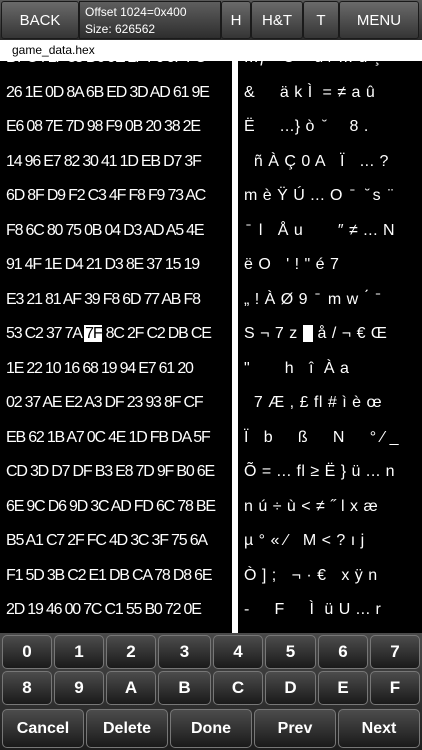 The height and width of the screenshot is (750, 422). Describe the element at coordinates (127, 728) in the screenshot. I see `delete-button: Delete` at that location.